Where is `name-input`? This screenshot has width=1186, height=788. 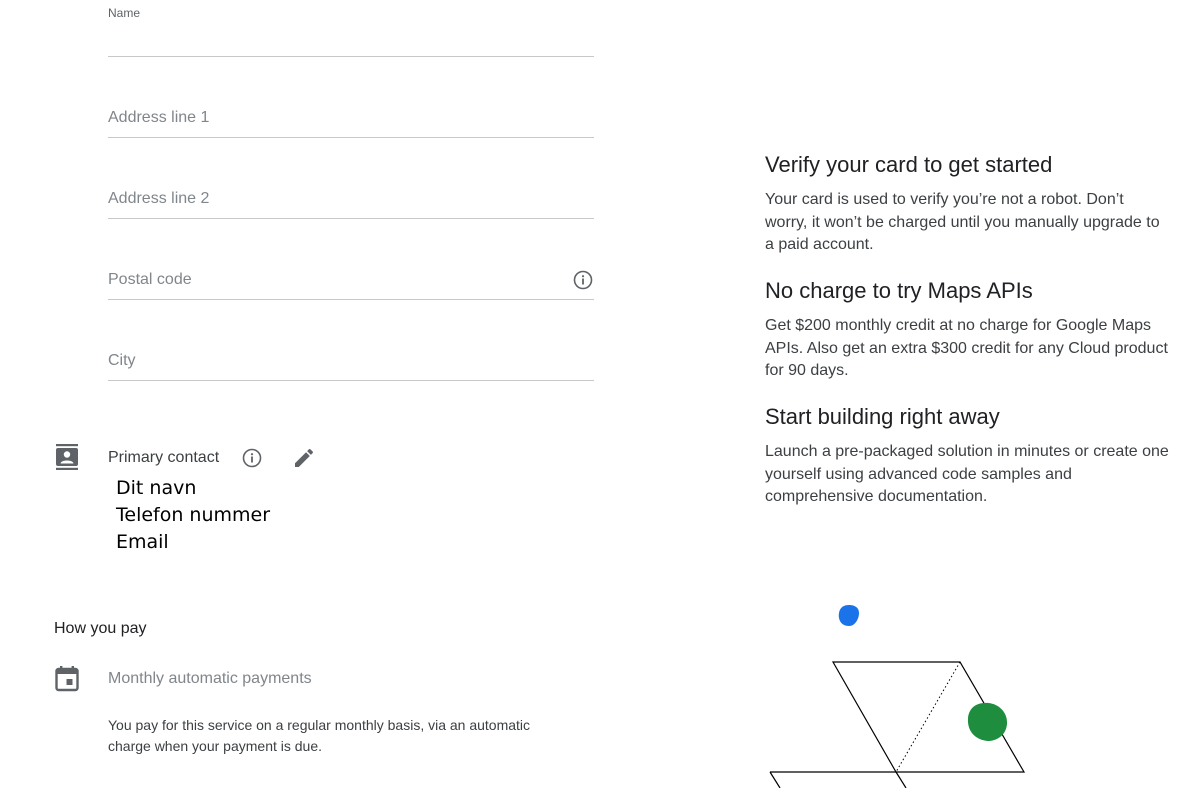
name-input is located at coordinates (338, 37).